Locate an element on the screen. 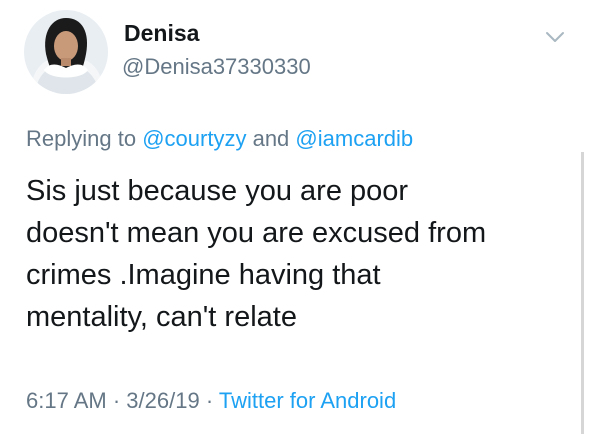 The image size is (590, 434). reply-prefix: Replying to is located at coordinates (81, 138).